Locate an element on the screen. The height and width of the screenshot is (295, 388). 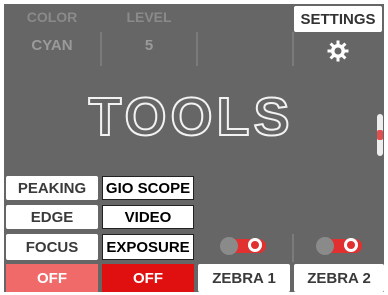
focus-button: FOCUS is located at coordinates (52, 247).